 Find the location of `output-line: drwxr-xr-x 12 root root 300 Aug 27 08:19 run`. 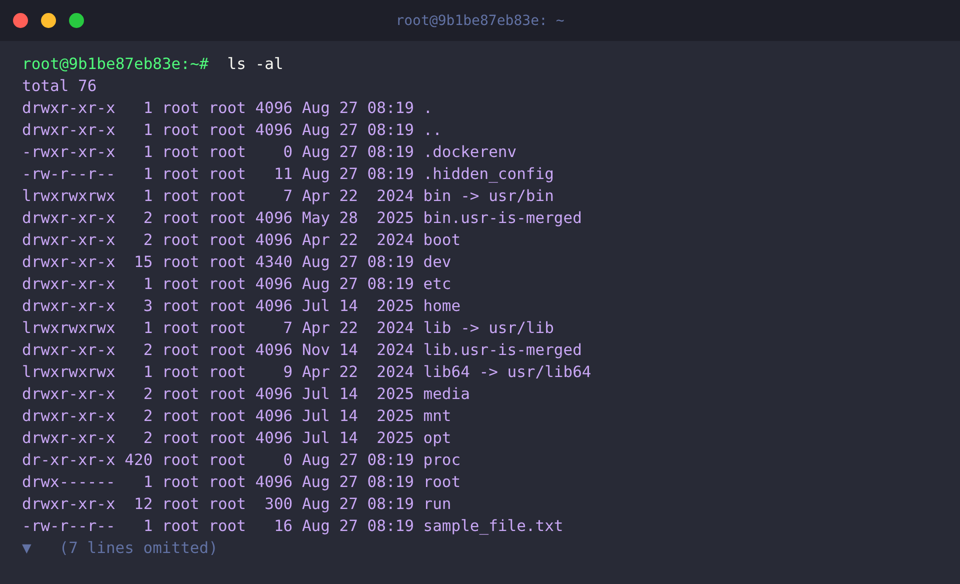

output-line: drwxr-xr-x 12 root root 300 Aug 27 08:19 run is located at coordinates (237, 504).